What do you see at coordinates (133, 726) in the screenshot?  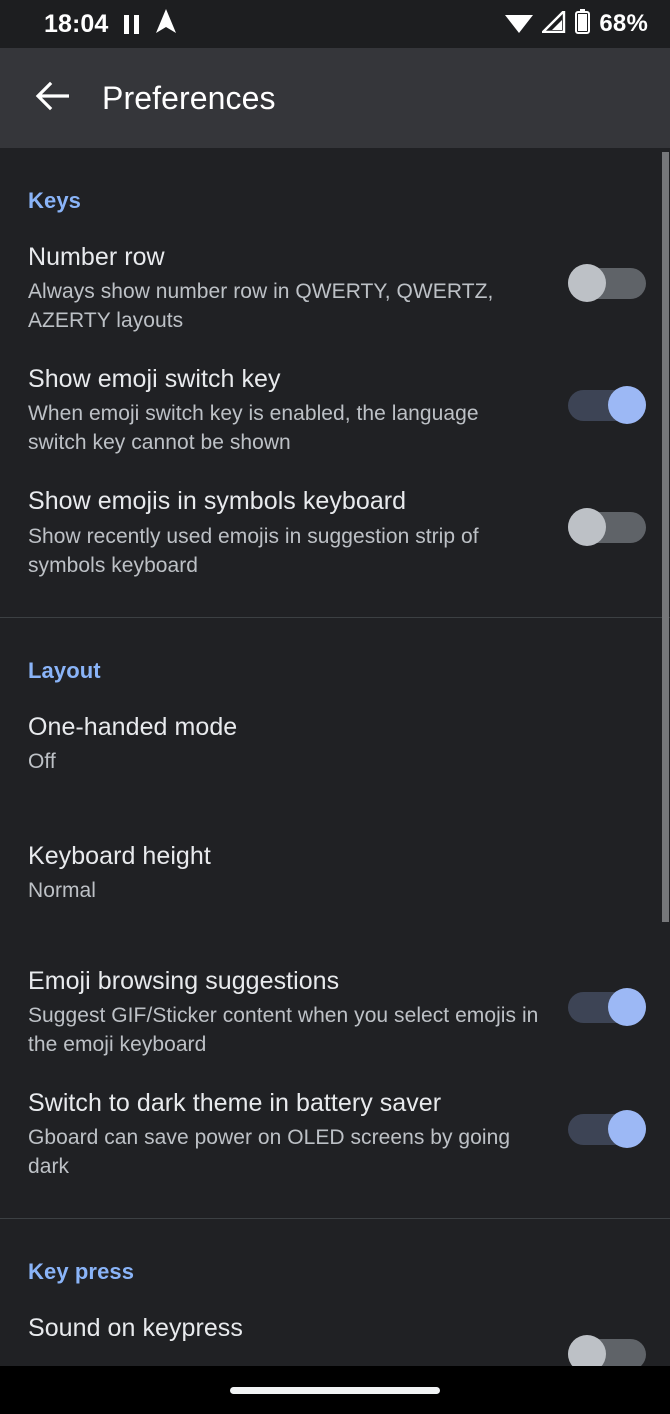 I see `pref-title: One-handed mode` at bounding box center [133, 726].